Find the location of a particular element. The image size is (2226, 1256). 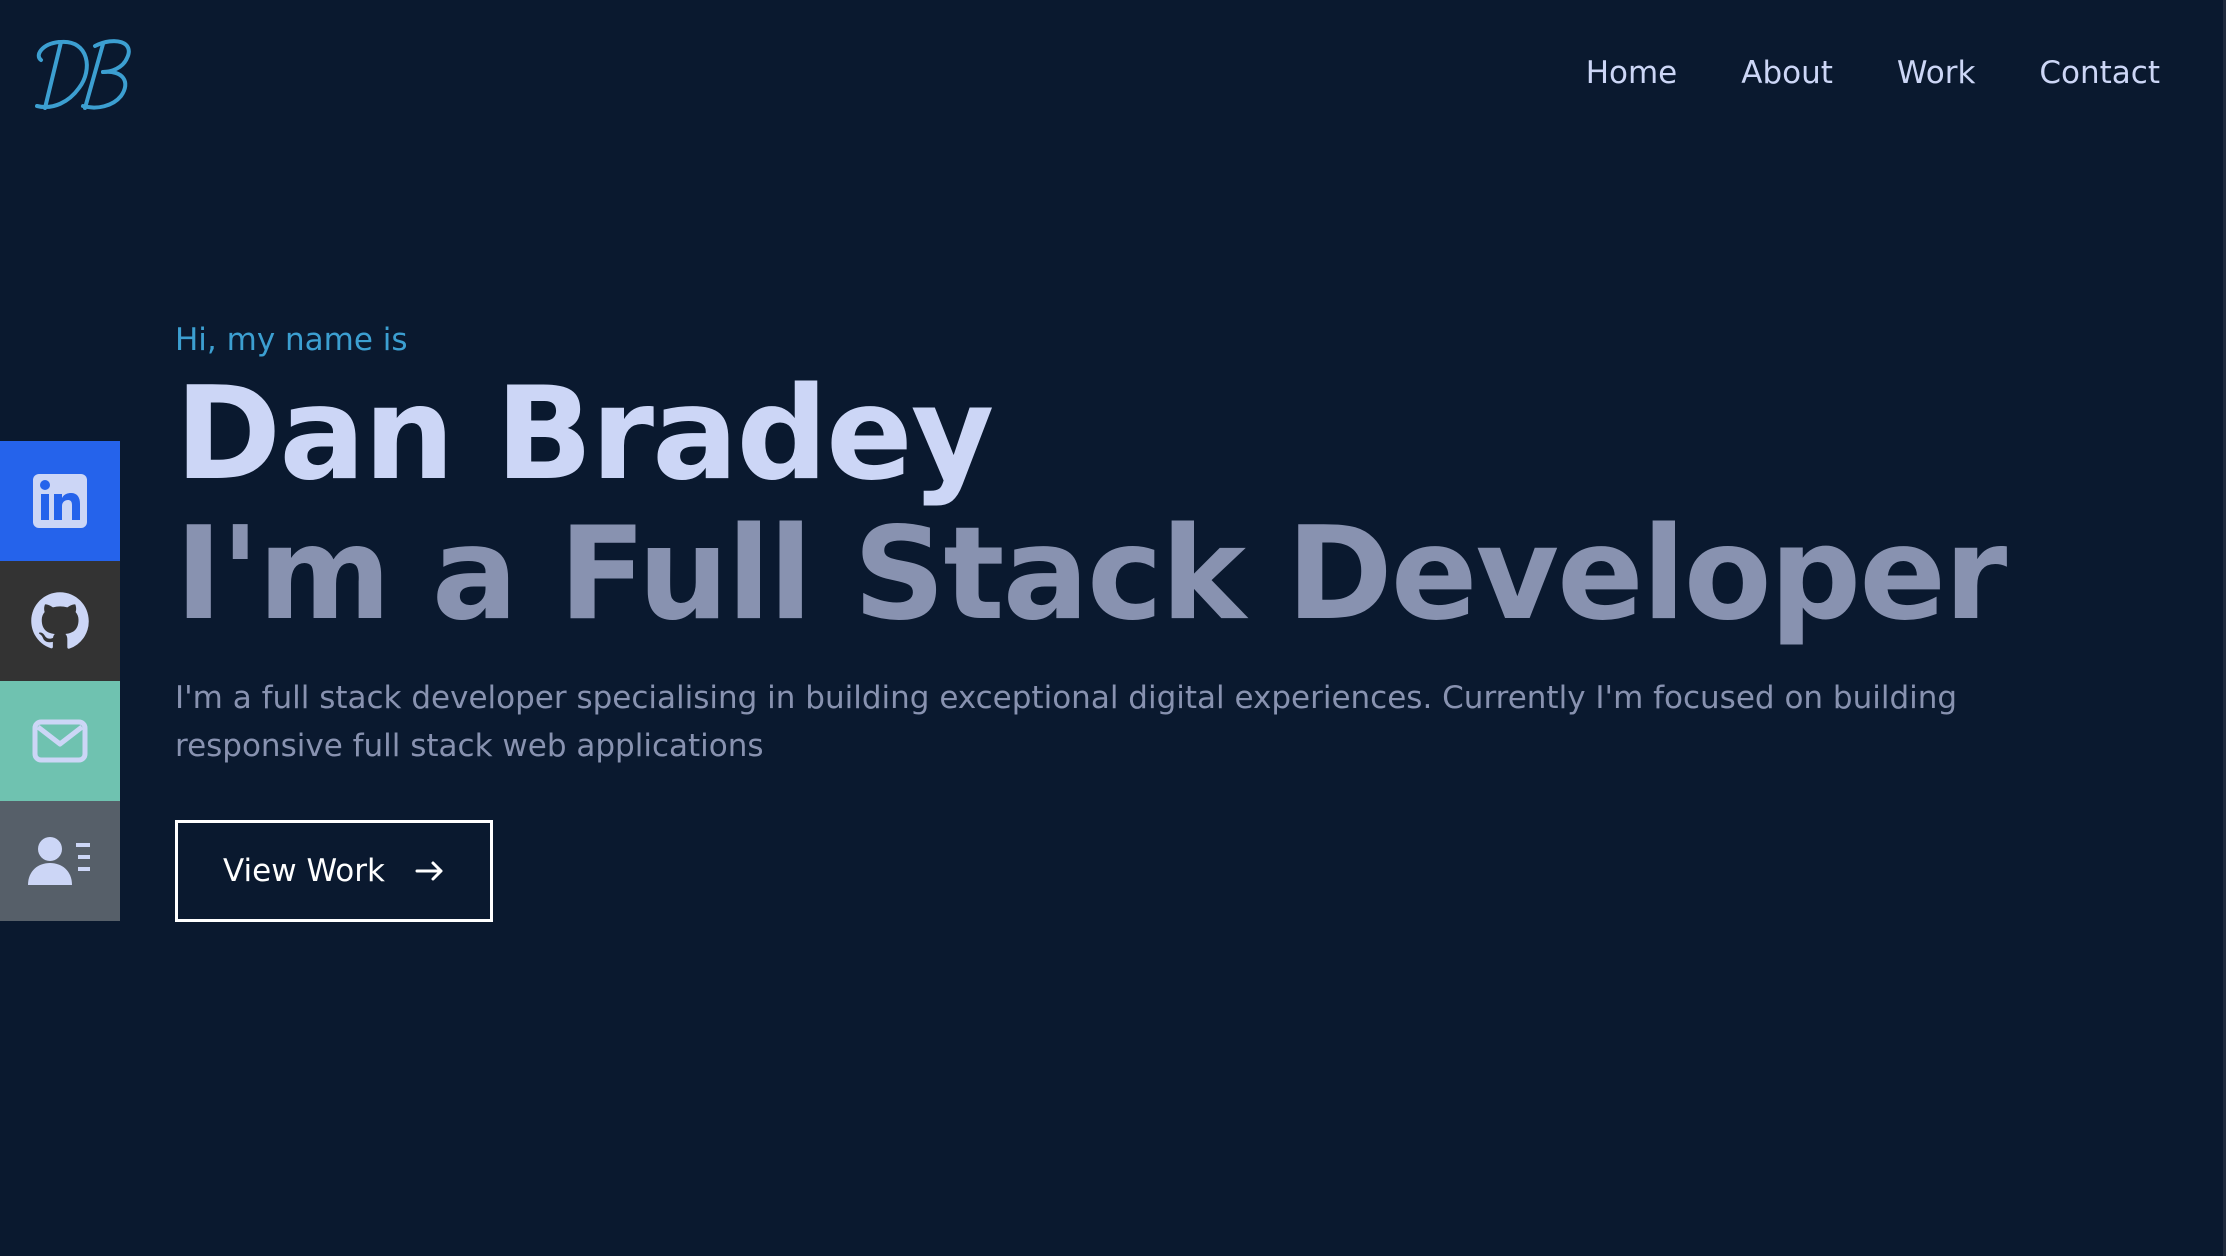

linkedin-link is located at coordinates (60, 501).